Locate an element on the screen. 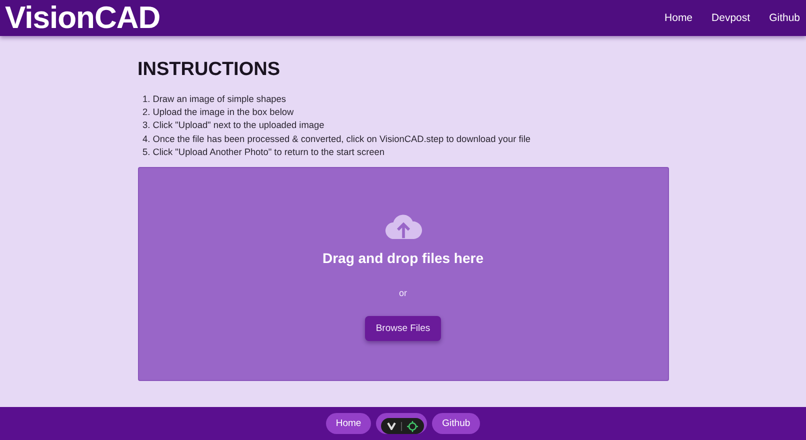  nav-link: Devpost is located at coordinates (731, 18).